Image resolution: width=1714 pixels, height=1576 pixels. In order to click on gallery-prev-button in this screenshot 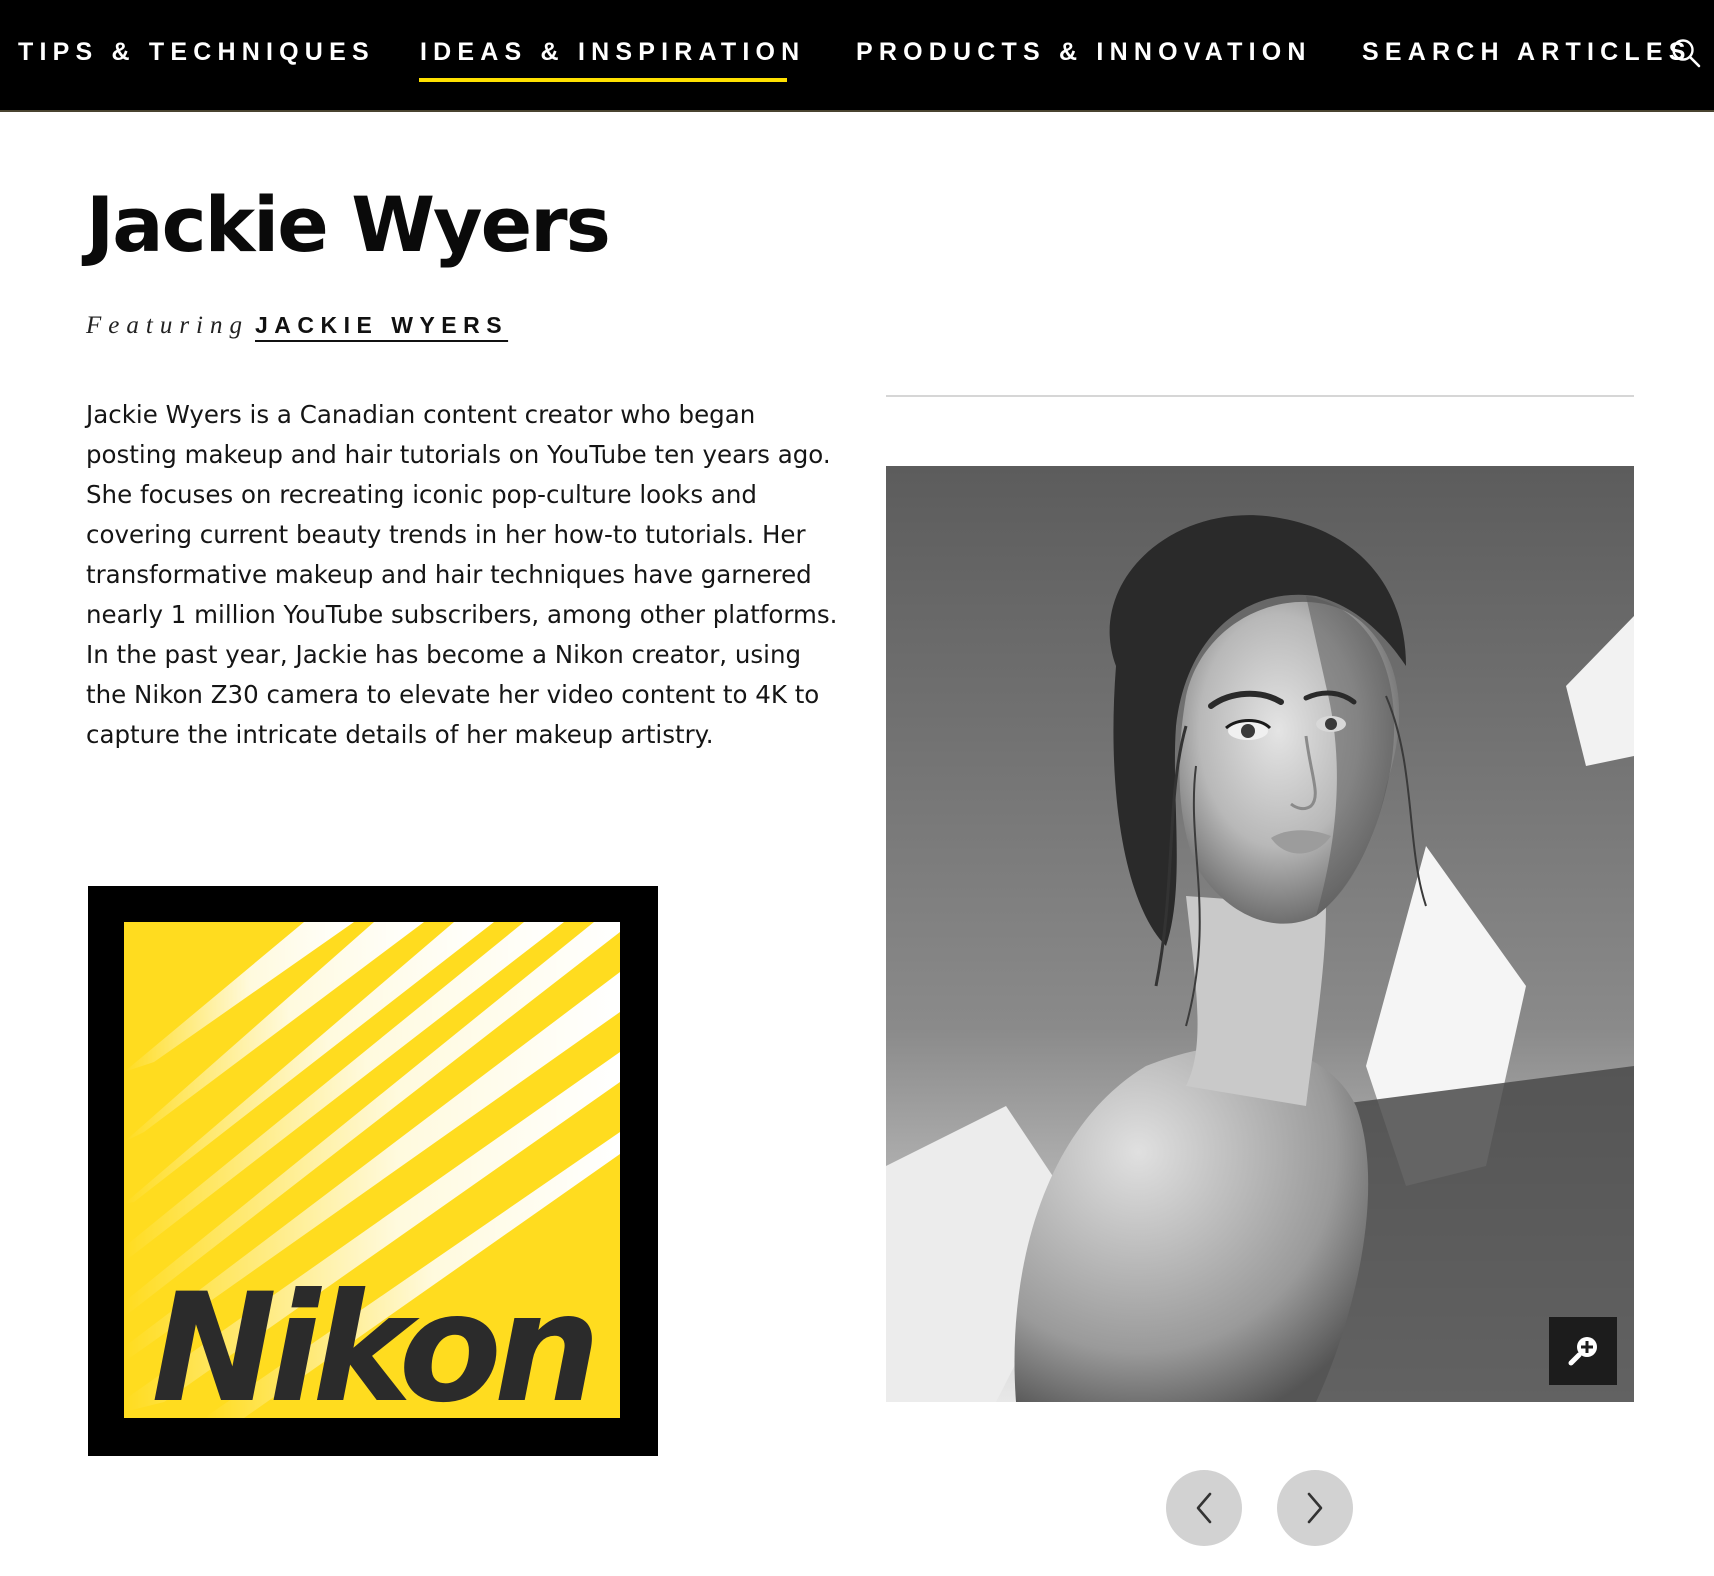, I will do `click(1204, 1508)`.